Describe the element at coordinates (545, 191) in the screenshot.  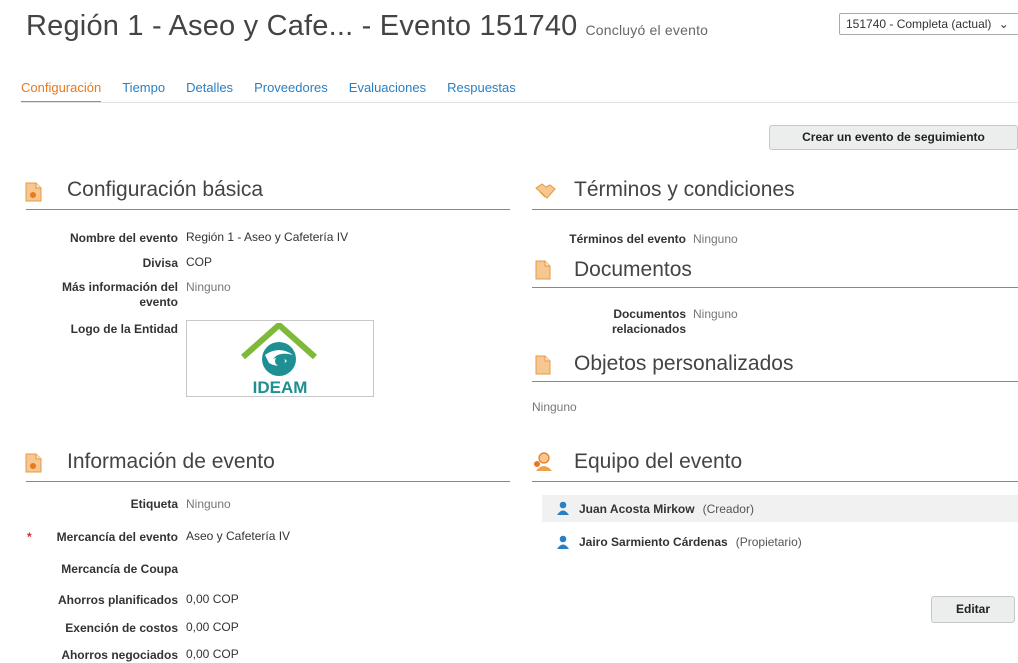
I see `handshake-icon` at that location.